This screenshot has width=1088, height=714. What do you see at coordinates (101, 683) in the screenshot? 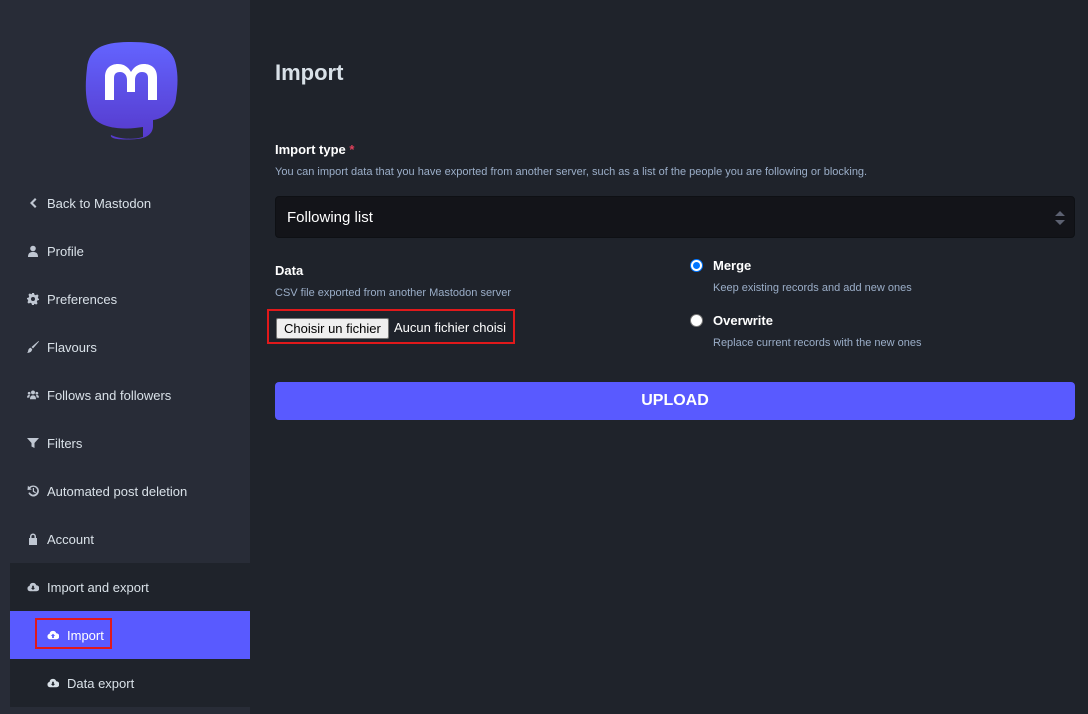
I see `sidebar-item-label: Data export` at bounding box center [101, 683].